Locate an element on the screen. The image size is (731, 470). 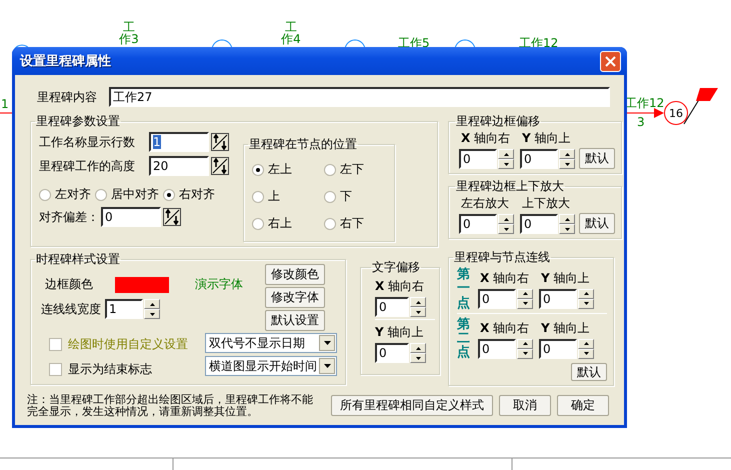
note-text: 注：当里程碑工作部分超出绘图区域后，里程碑工作将不能完全显示，发生这种情况，请重新调整其位置。 is located at coordinates (170, 406).